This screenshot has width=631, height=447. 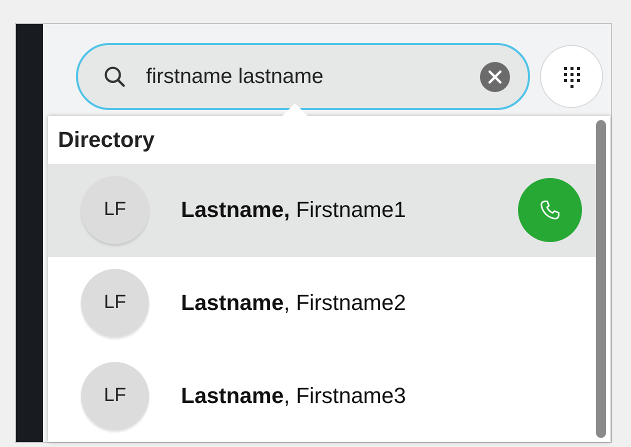 I want to click on search-bar: firstname lastname, so click(x=303, y=76).